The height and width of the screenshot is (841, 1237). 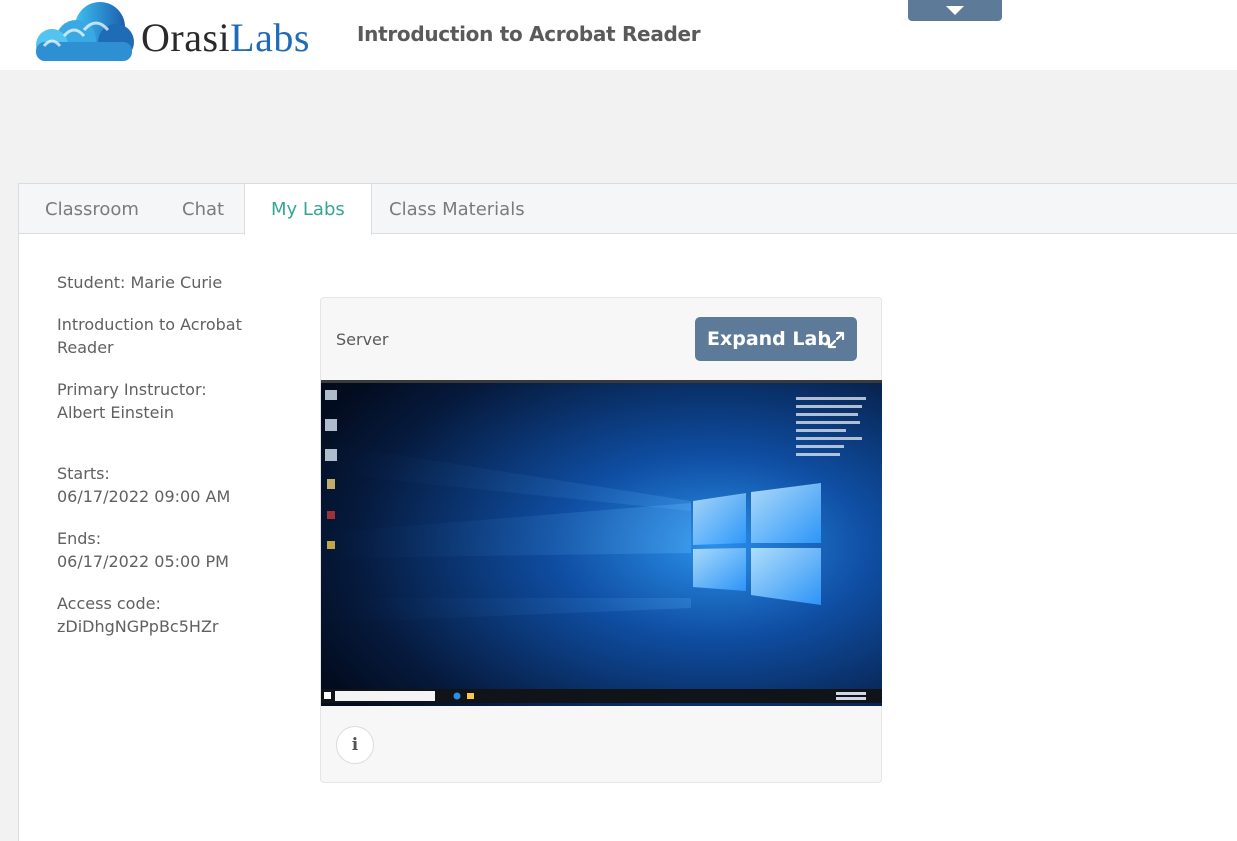 I want to click on cloud-logo-icon, so click(x=85, y=31).